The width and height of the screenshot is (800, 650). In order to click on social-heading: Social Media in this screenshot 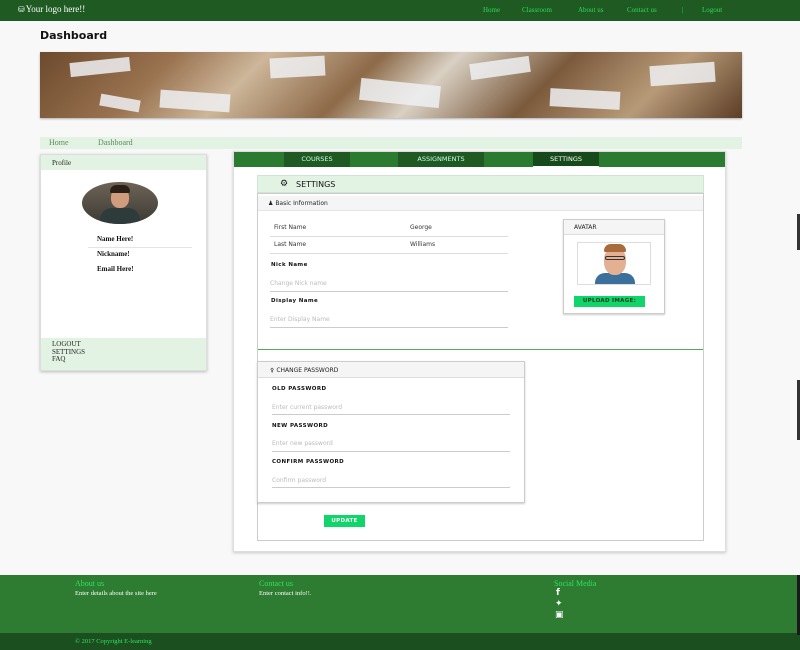, I will do `click(575, 583)`.